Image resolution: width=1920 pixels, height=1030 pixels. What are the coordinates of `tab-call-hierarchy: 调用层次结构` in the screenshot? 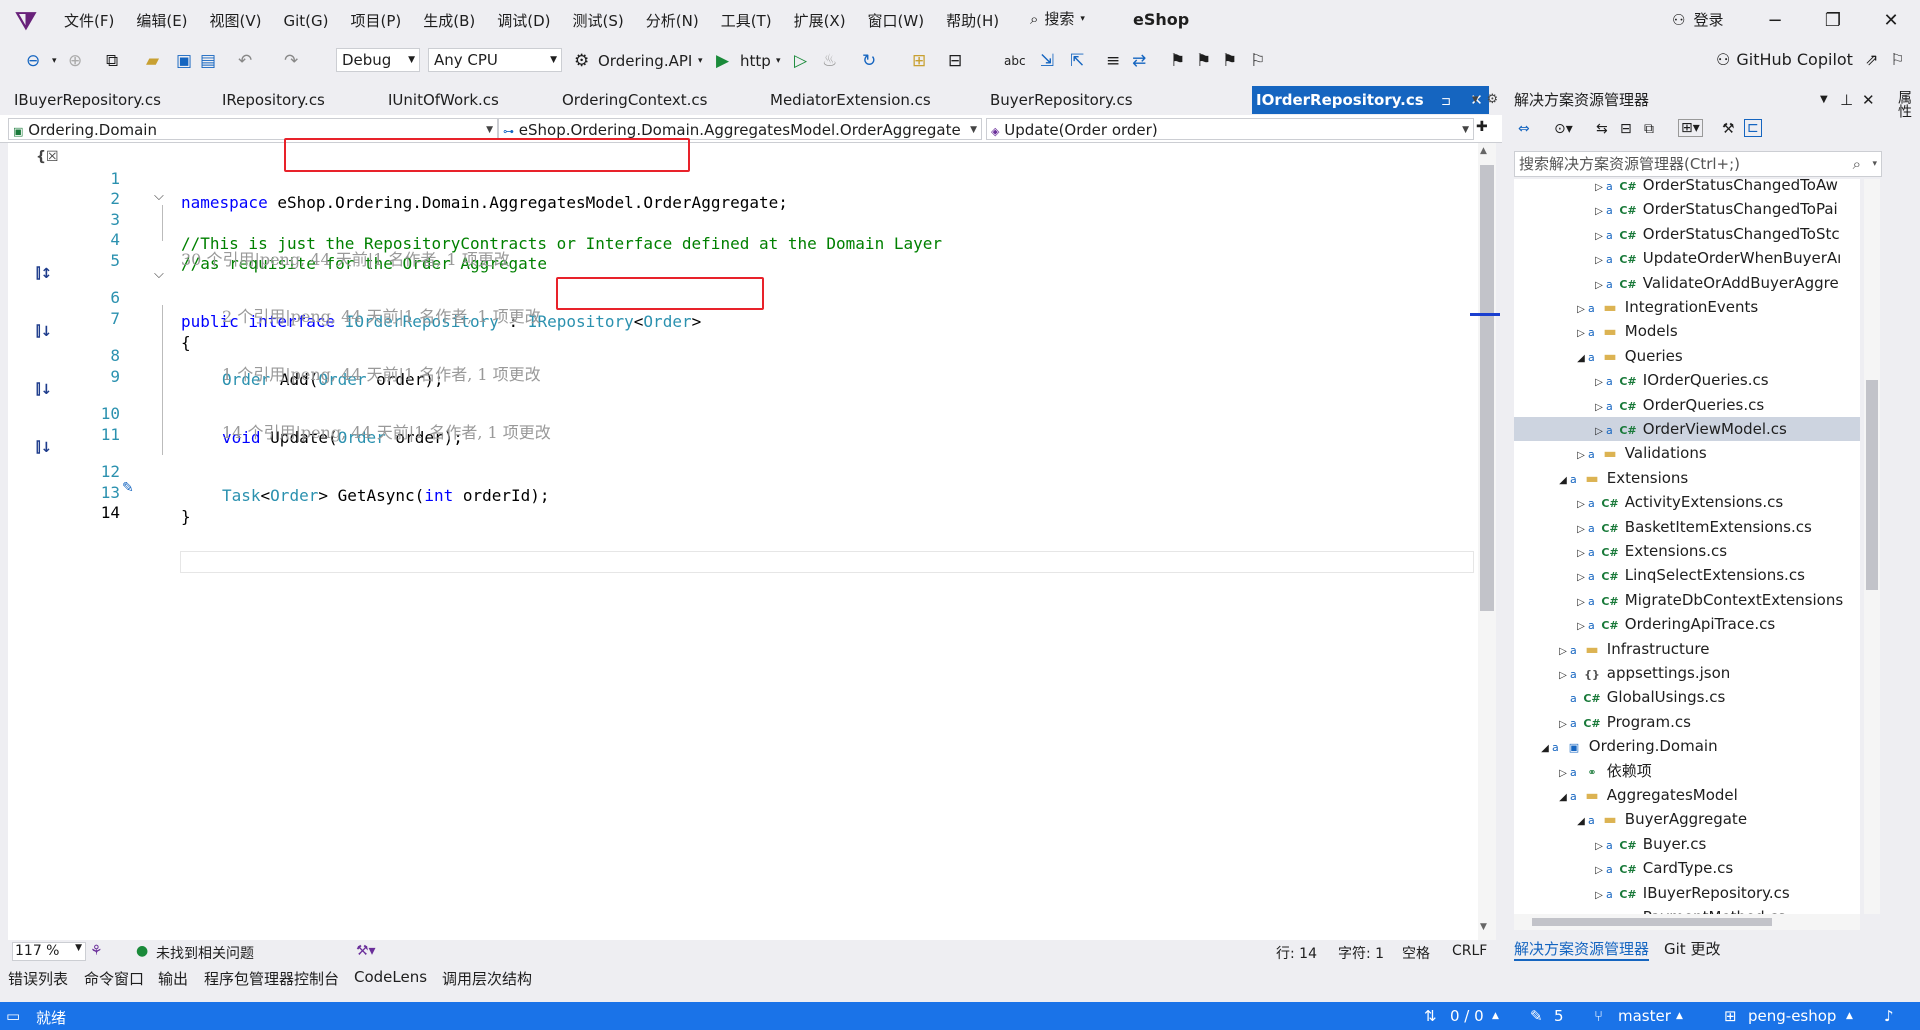 It's located at (487, 978).